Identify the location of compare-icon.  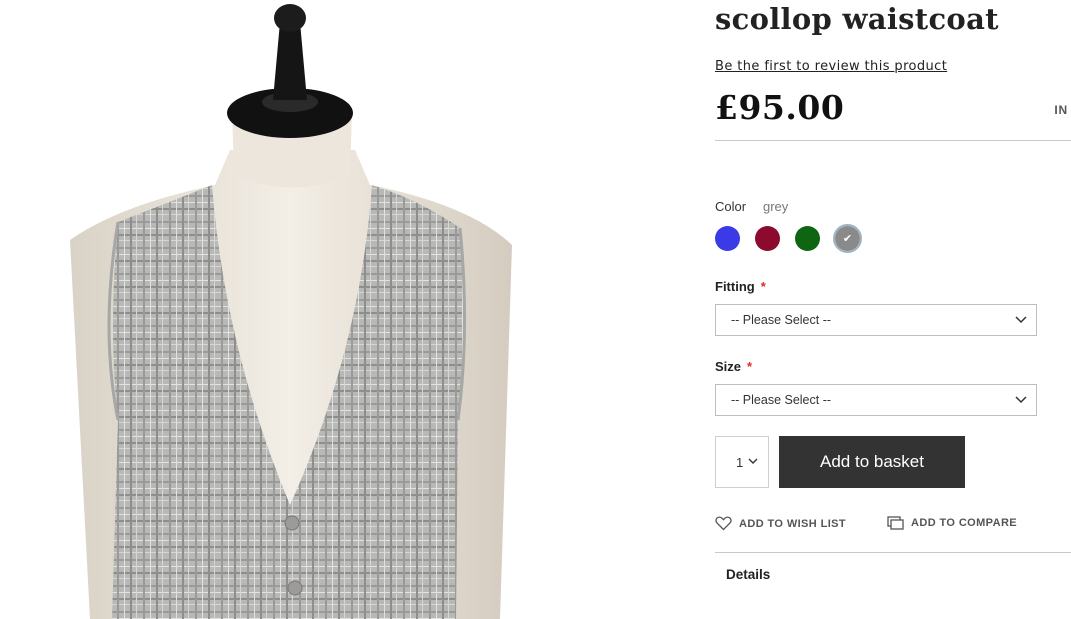
(895, 523).